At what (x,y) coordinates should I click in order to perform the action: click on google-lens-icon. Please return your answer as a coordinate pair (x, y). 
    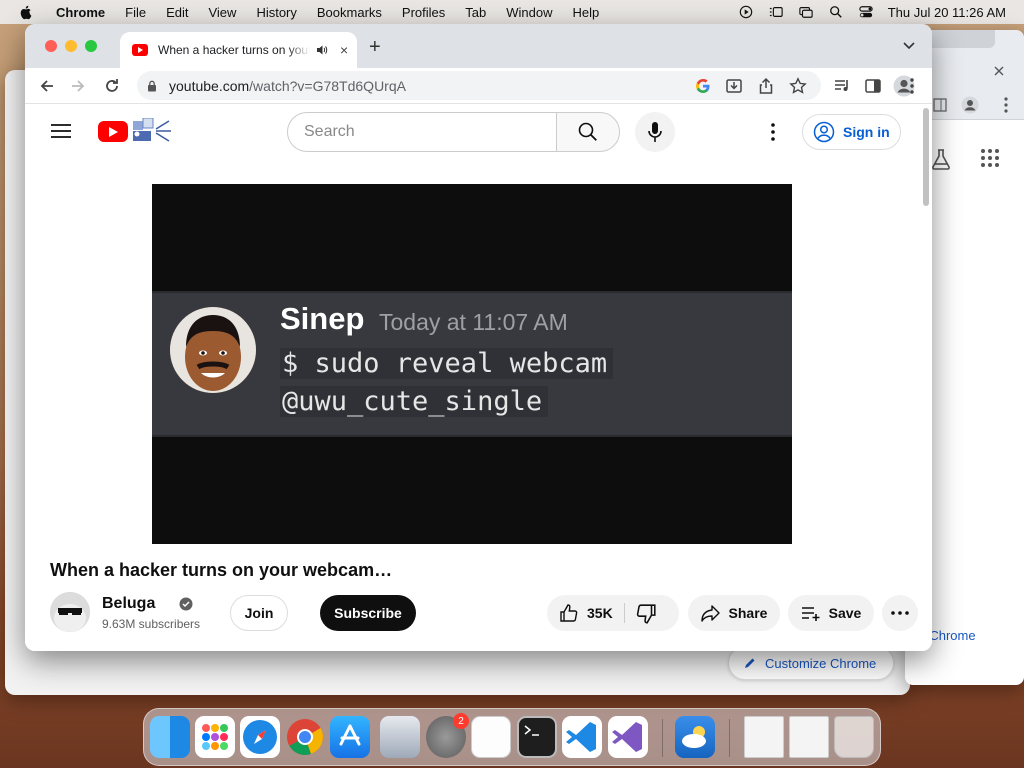
    Looking at the image, I should click on (703, 86).